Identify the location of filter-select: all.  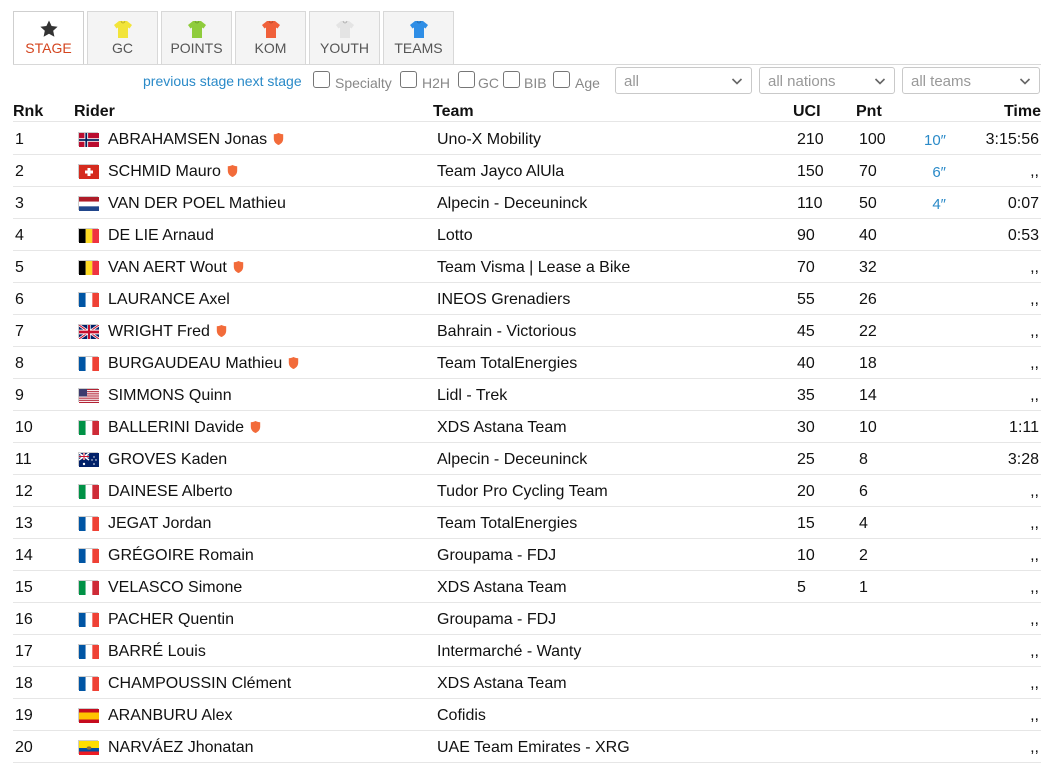
(683, 80).